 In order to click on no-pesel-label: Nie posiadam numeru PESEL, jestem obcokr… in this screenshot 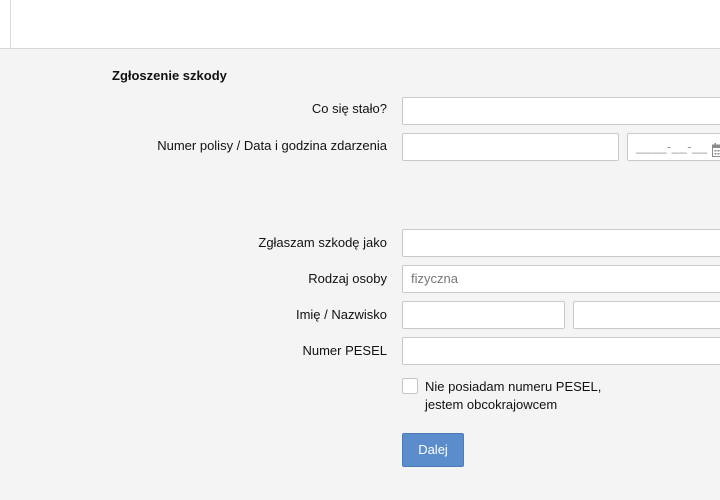, I will do `click(535, 396)`.